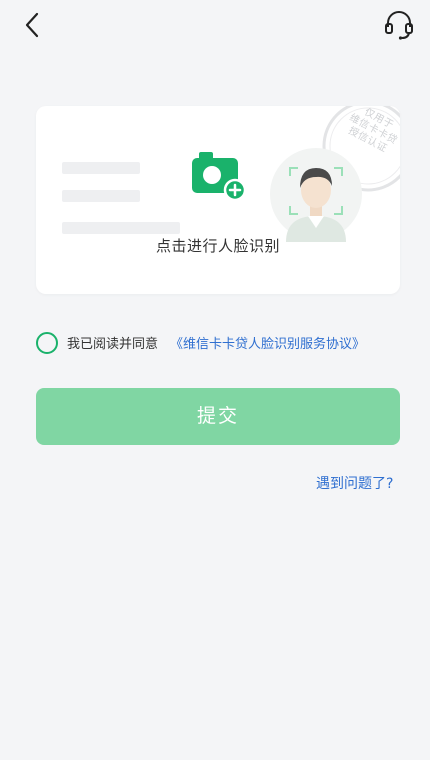  Describe the element at coordinates (316, 195) in the screenshot. I see `face-illustration` at that location.